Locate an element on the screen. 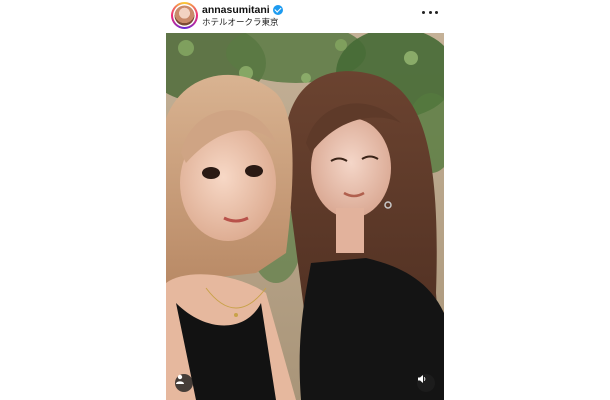 The height and width of the screenshot is (400, 610). avatar-image is located at coordinates (184, 15).